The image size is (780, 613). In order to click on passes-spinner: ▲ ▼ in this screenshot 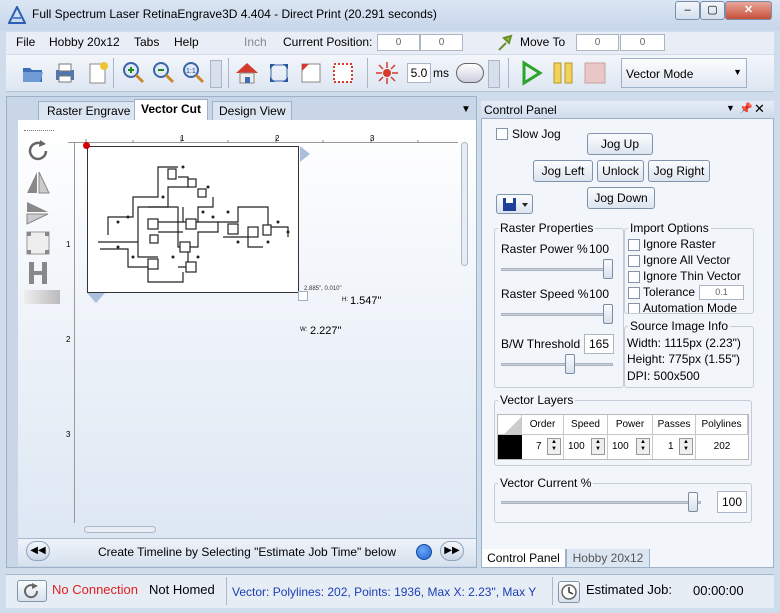, I will do `click(686, 446)`.